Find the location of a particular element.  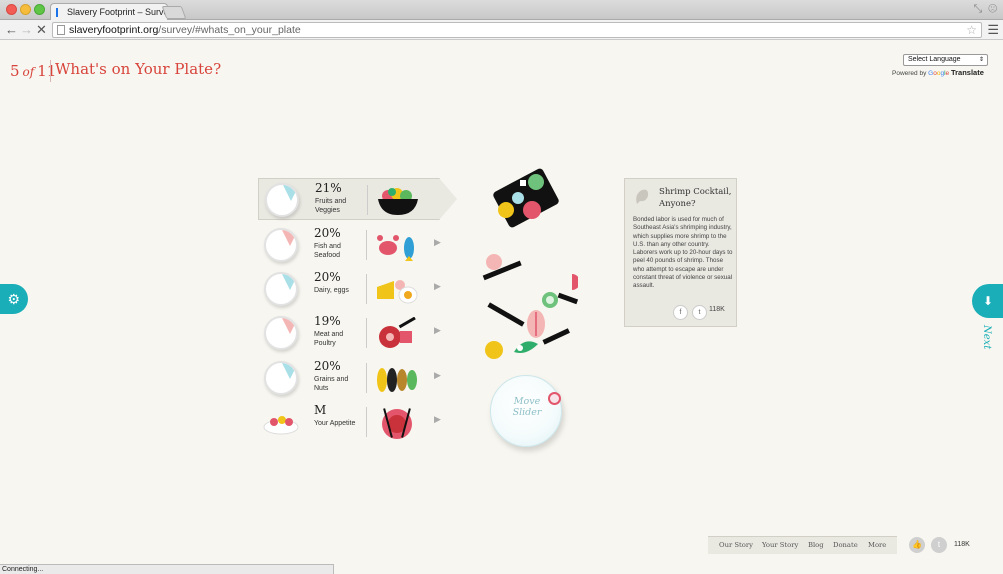

close-window-button is located at coordinates (11, 9).